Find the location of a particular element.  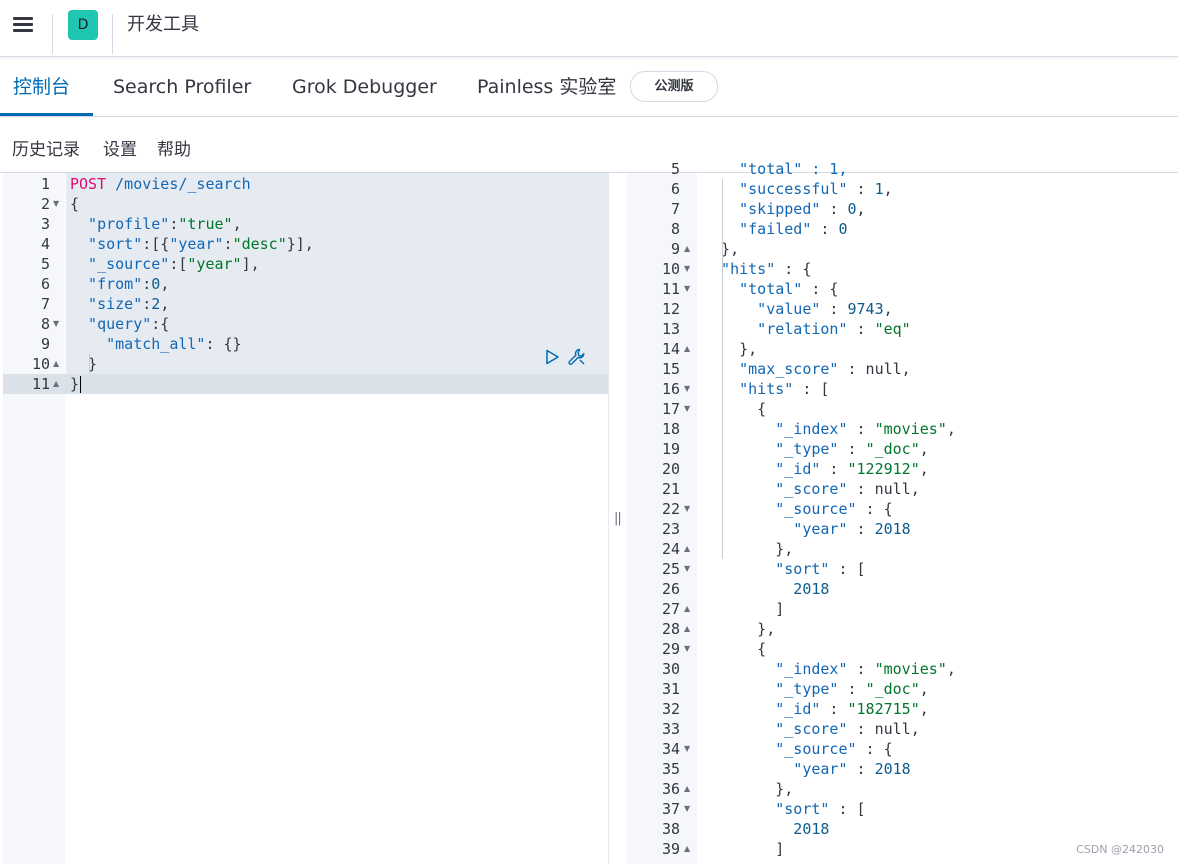

code-line: "_score" : null, is located at coordinates (811, 489).